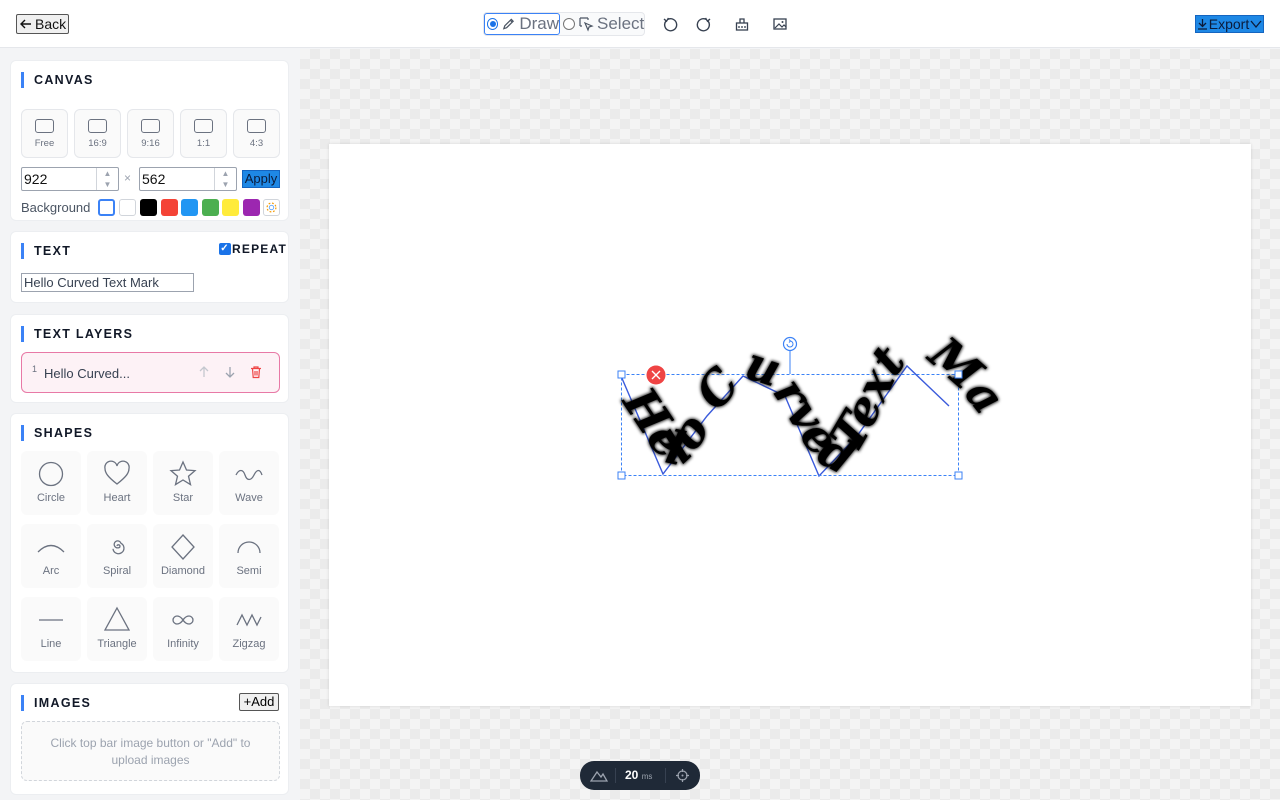 The height and width of the screenshot is (800, 1280). What do you see at coordinates (249, 483) in the screenshot?
I see `shape-wave-button: Wave` at bounding box center [249, 483].